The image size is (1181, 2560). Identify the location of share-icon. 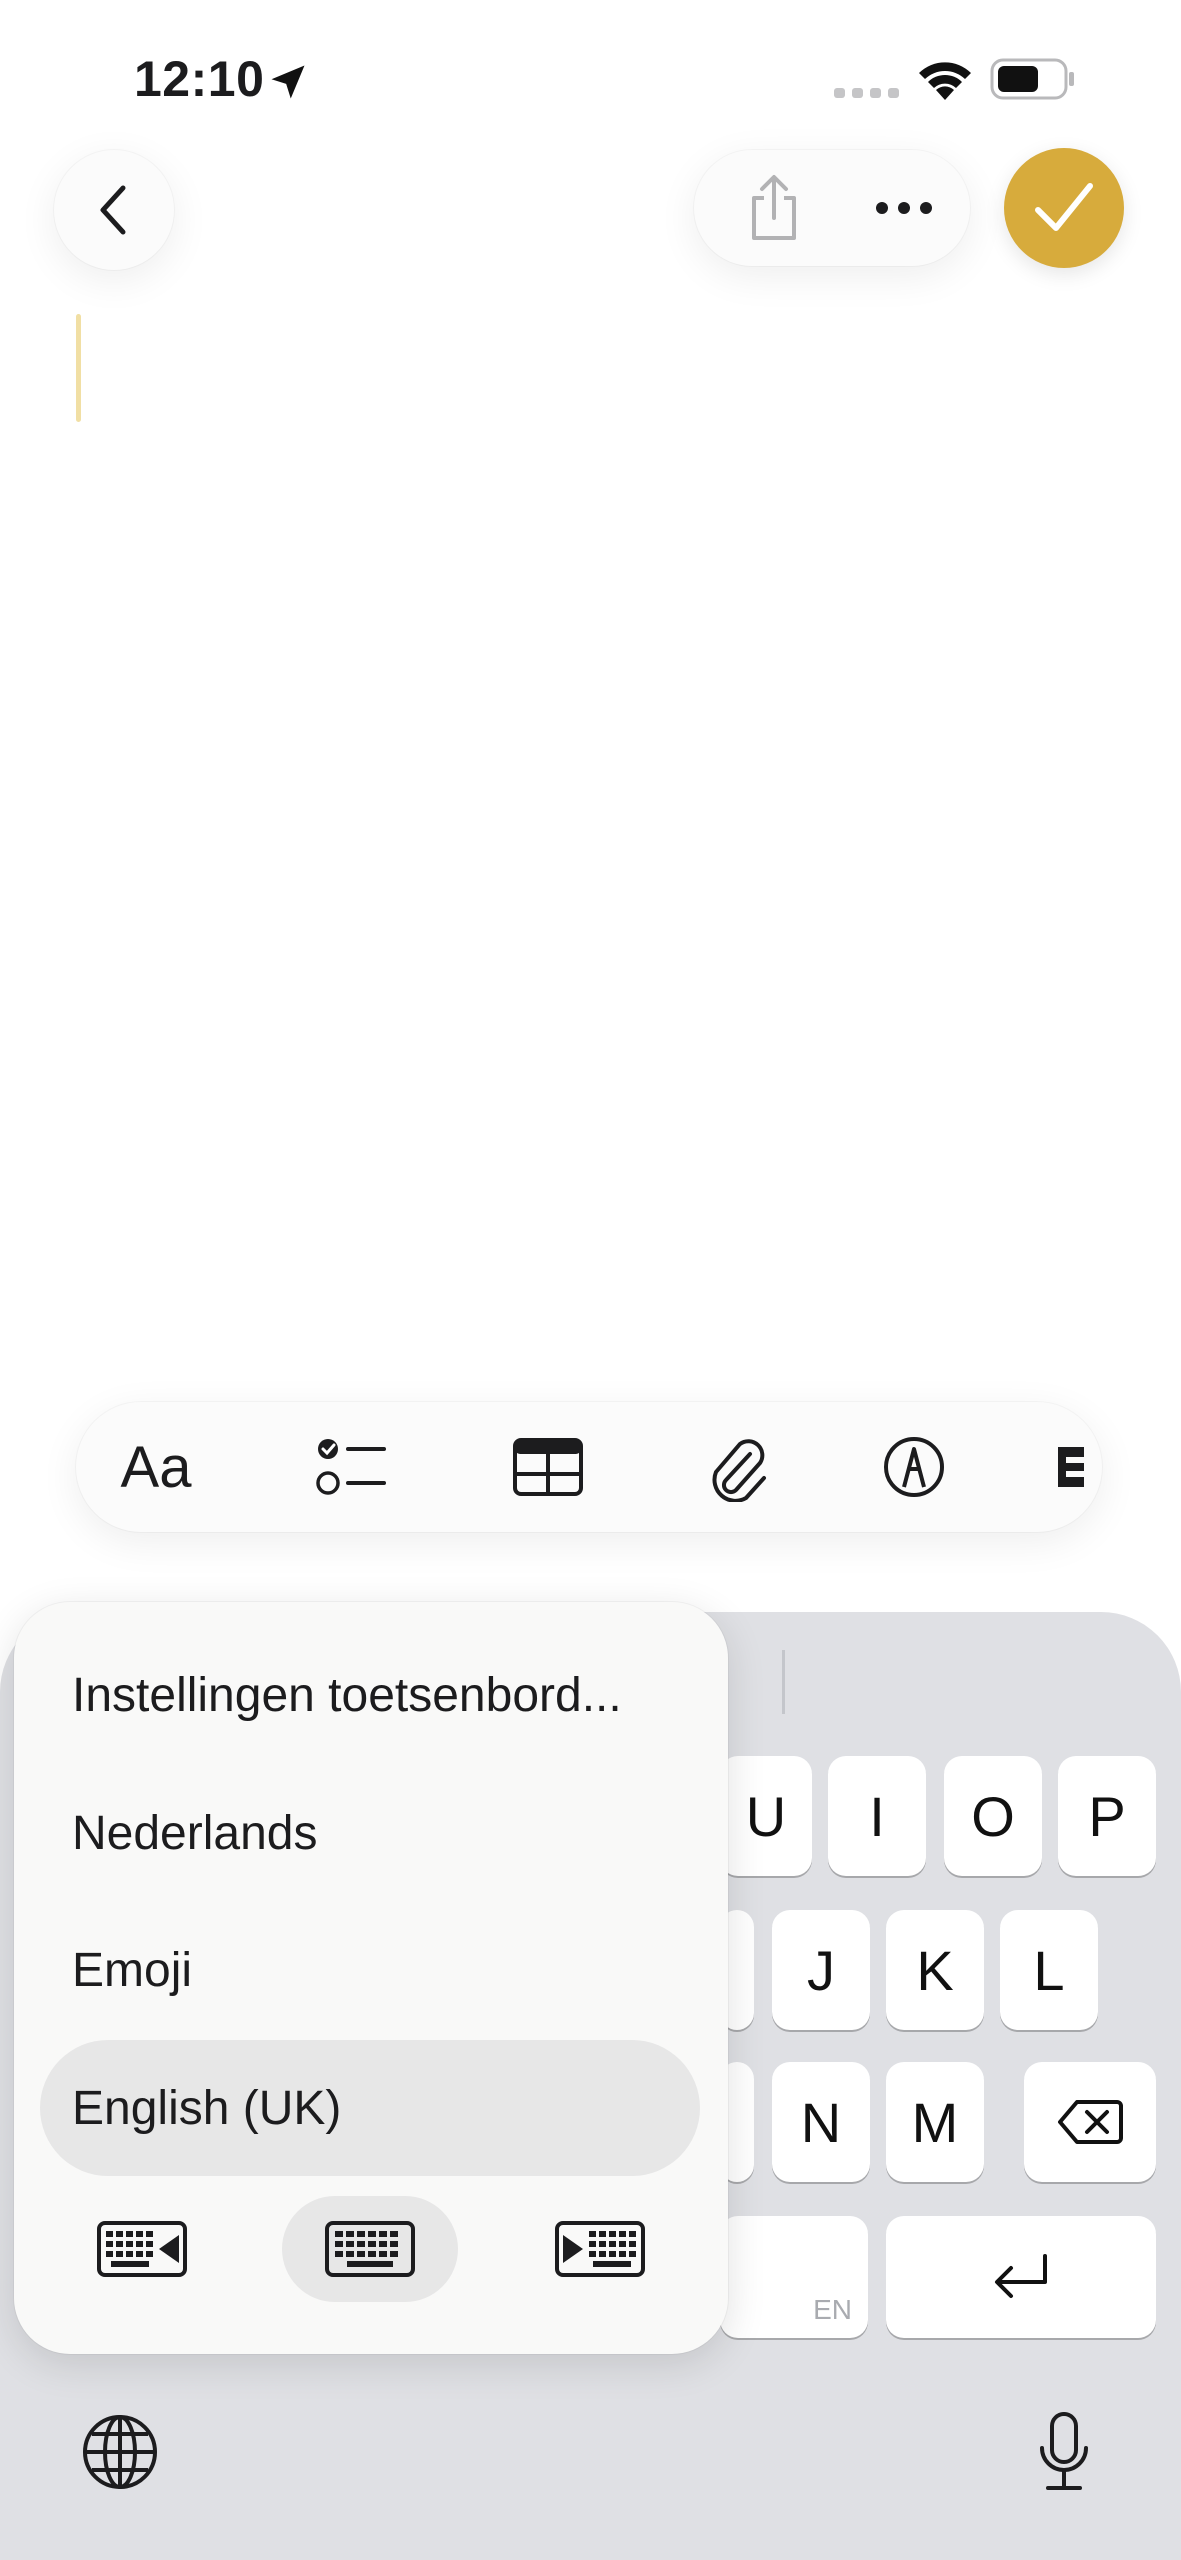
(774, 207).